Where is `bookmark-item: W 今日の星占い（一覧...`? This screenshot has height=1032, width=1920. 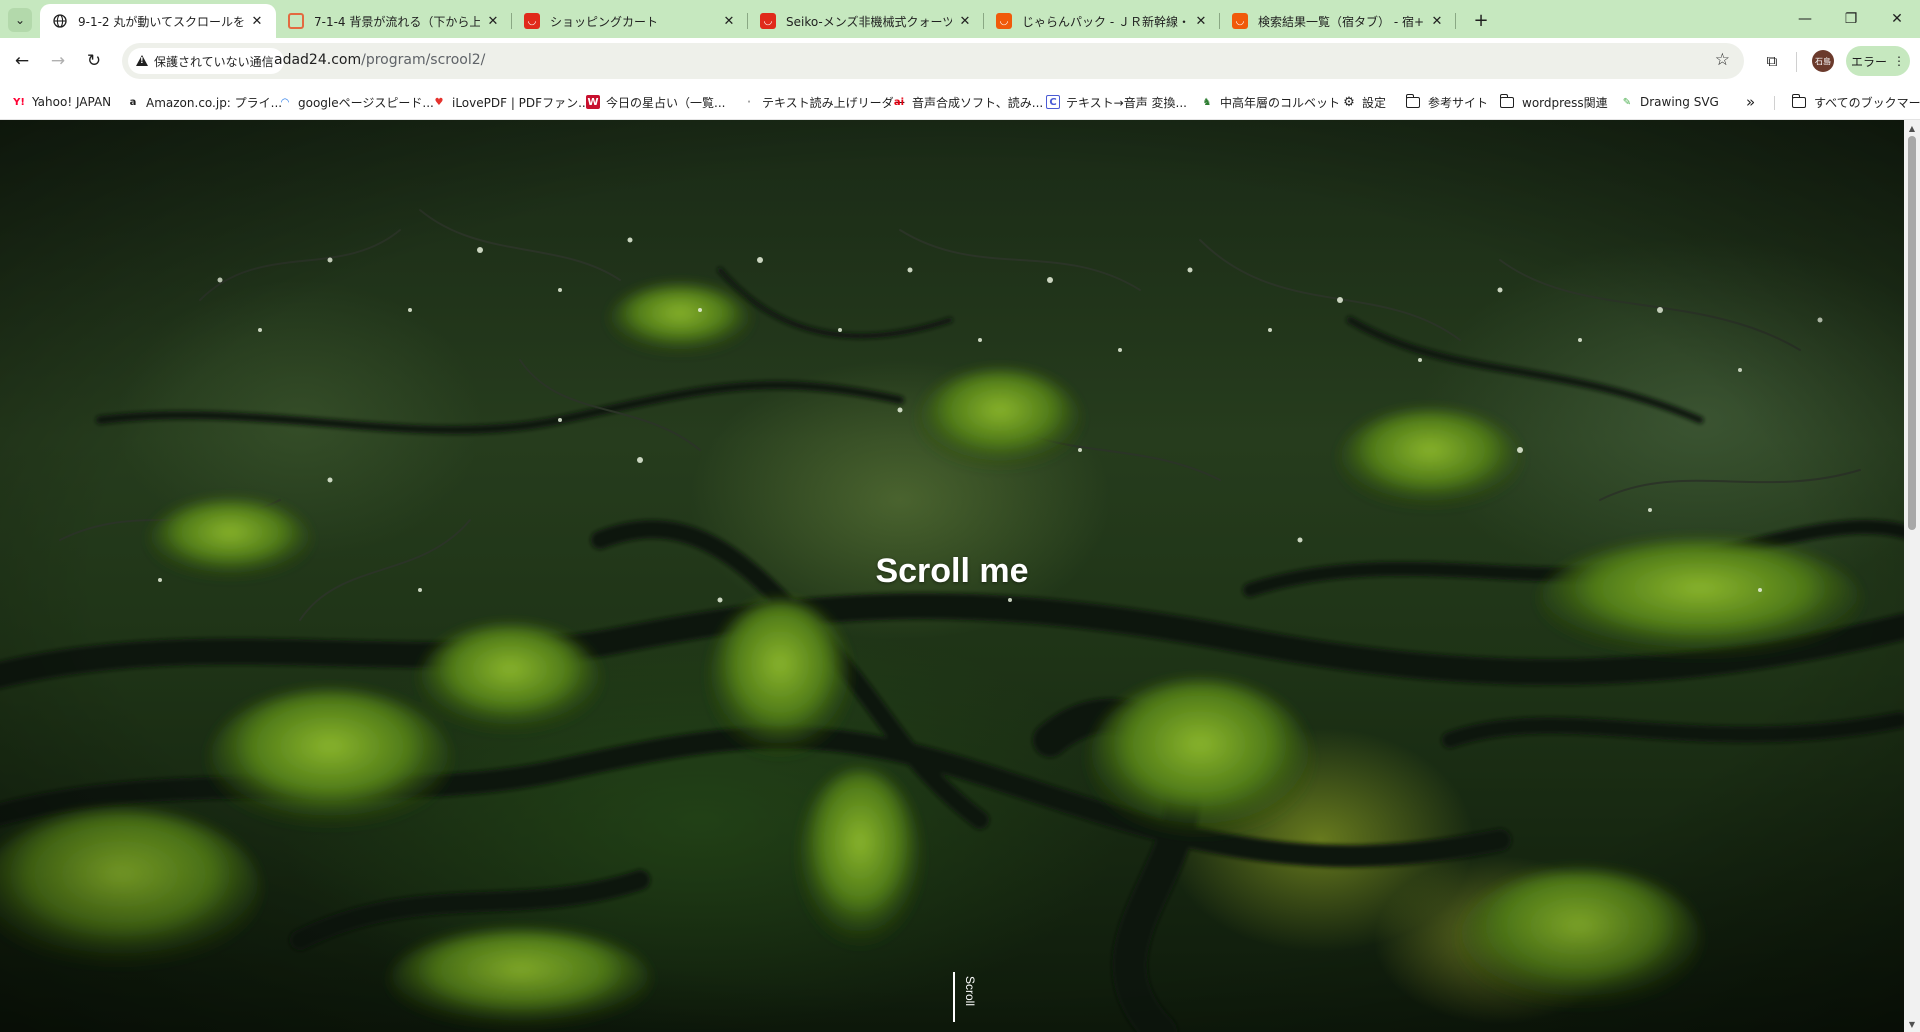
bookmark-item: W 今日の星占い（一覧... is located at coordinates (655, 102).